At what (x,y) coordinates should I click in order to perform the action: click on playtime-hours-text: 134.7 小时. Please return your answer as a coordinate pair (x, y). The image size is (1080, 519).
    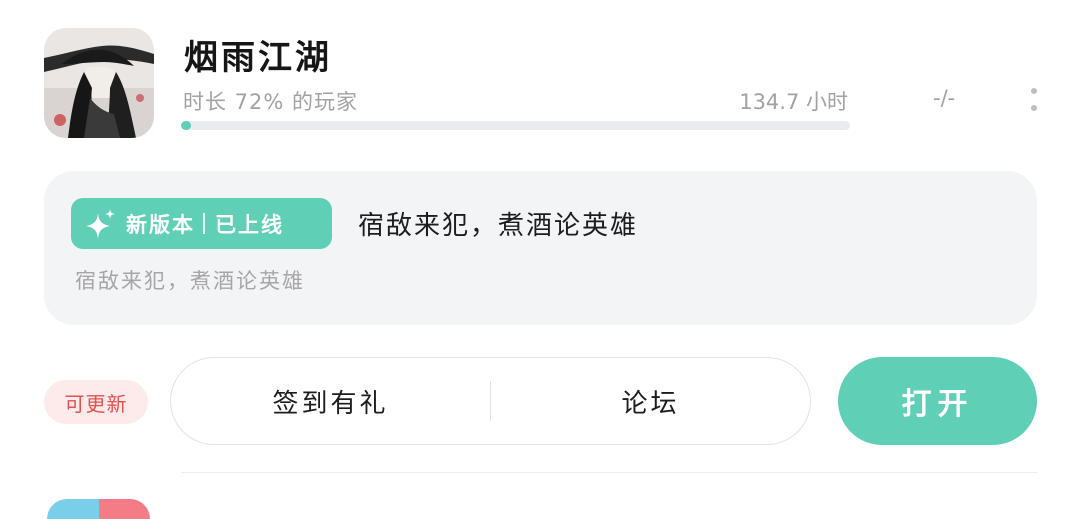
    Looking at the image, I should click on (793, 102).